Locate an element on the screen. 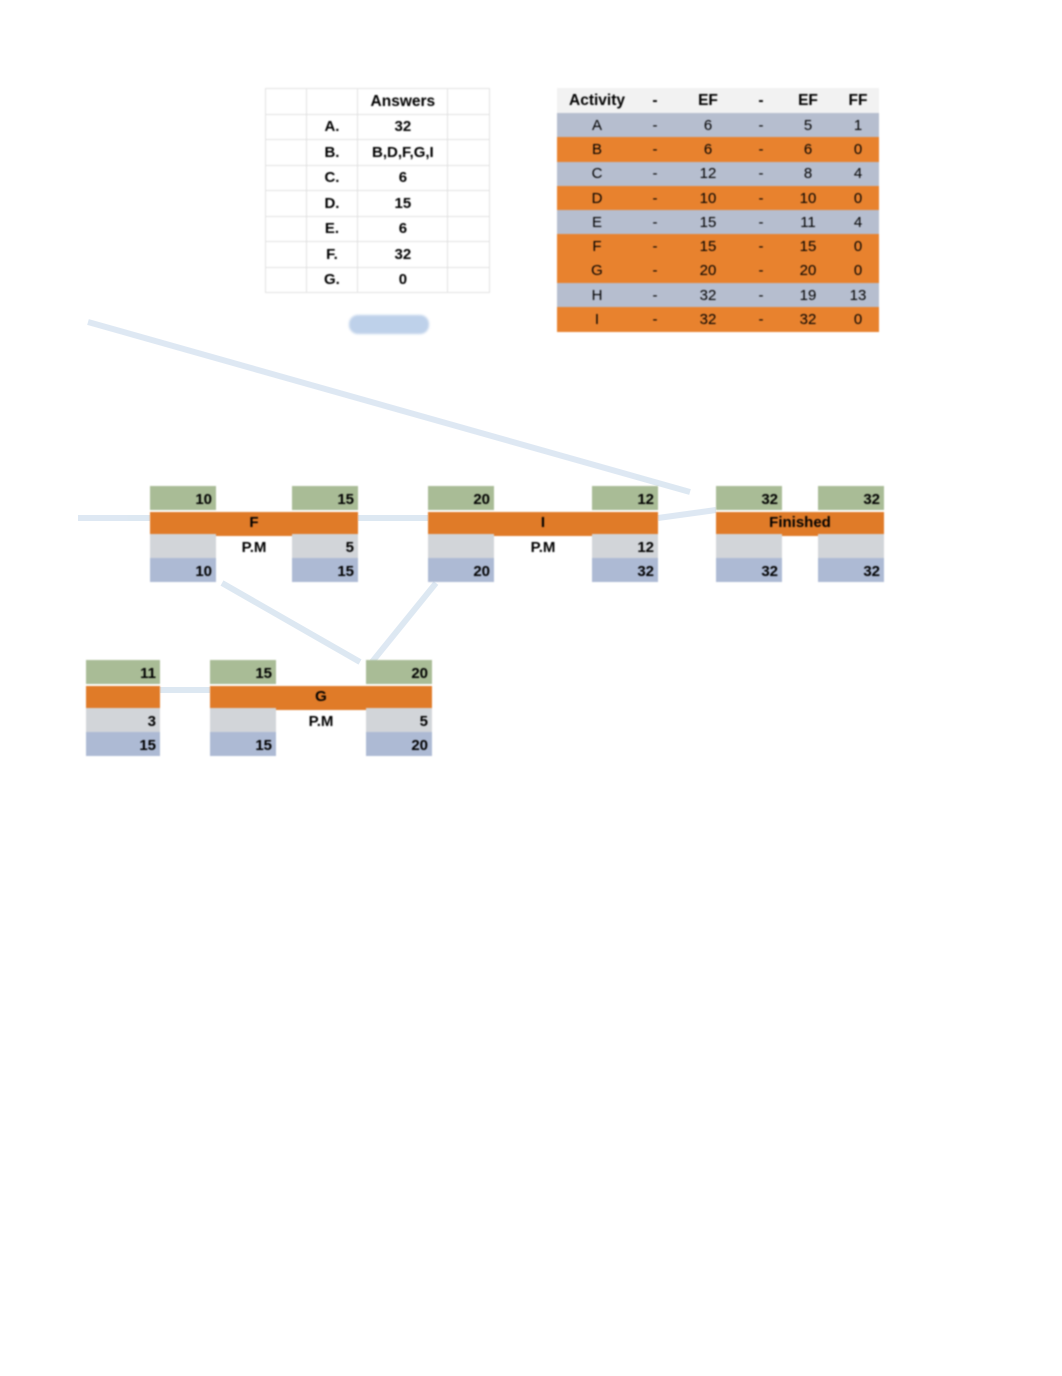 The width and height of the screenshot is (1062, 1376). activity-col-header-activity: Activity is located at coordinates (597, 100).